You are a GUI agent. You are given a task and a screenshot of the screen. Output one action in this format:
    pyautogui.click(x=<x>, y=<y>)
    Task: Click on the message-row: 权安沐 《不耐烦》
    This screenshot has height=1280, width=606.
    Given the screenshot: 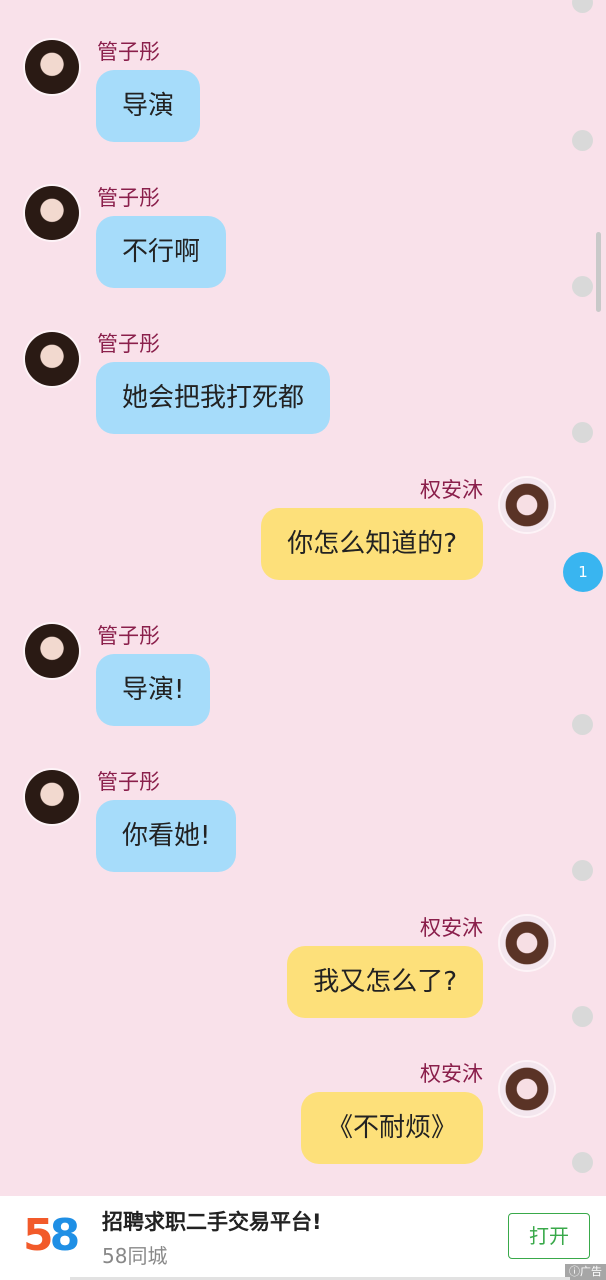 What is the action you would take?
    pyautogui.click(x=303, y=1127)
    